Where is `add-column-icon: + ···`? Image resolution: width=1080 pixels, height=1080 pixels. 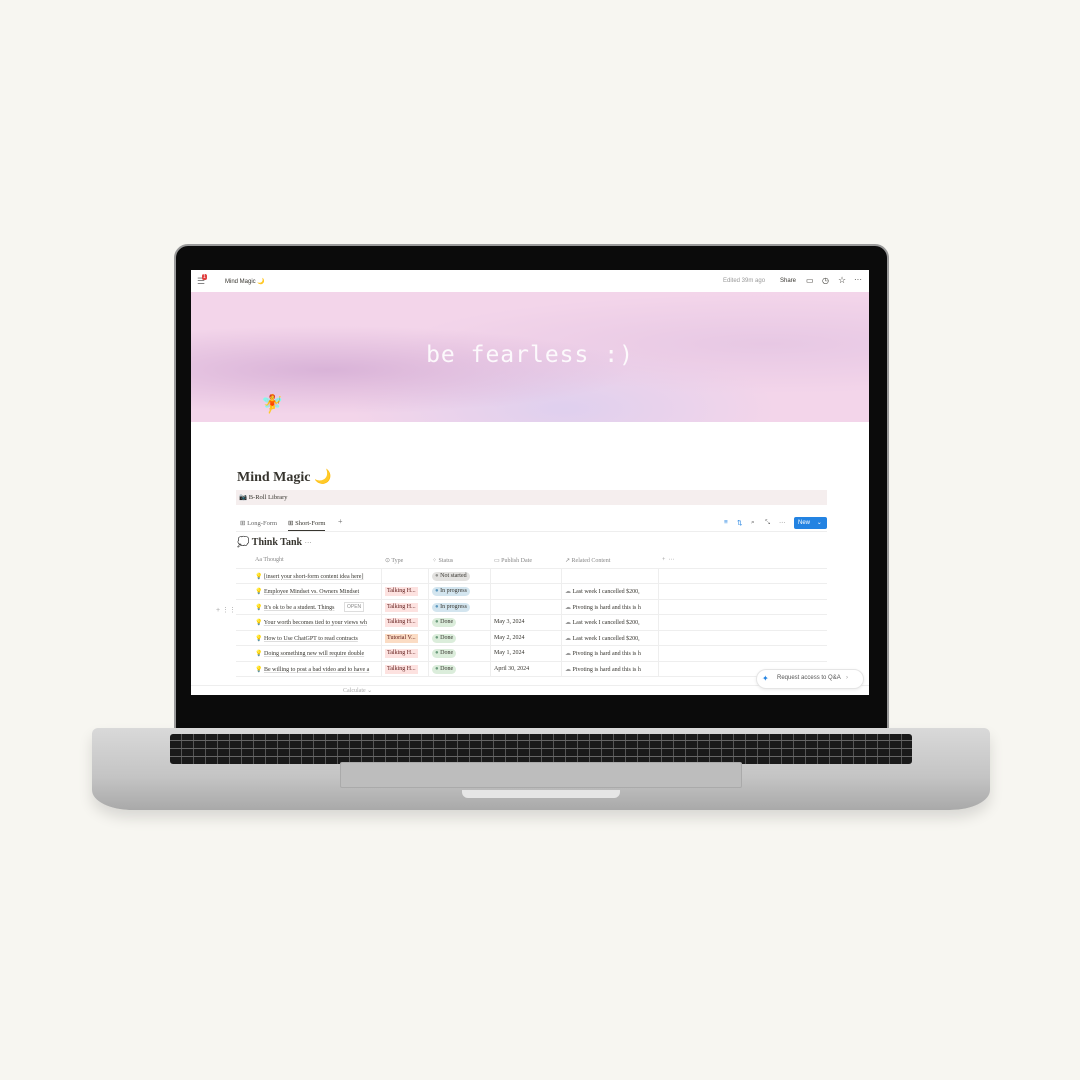
add-column-icon: + ··· is located at coordinates (674, 560).